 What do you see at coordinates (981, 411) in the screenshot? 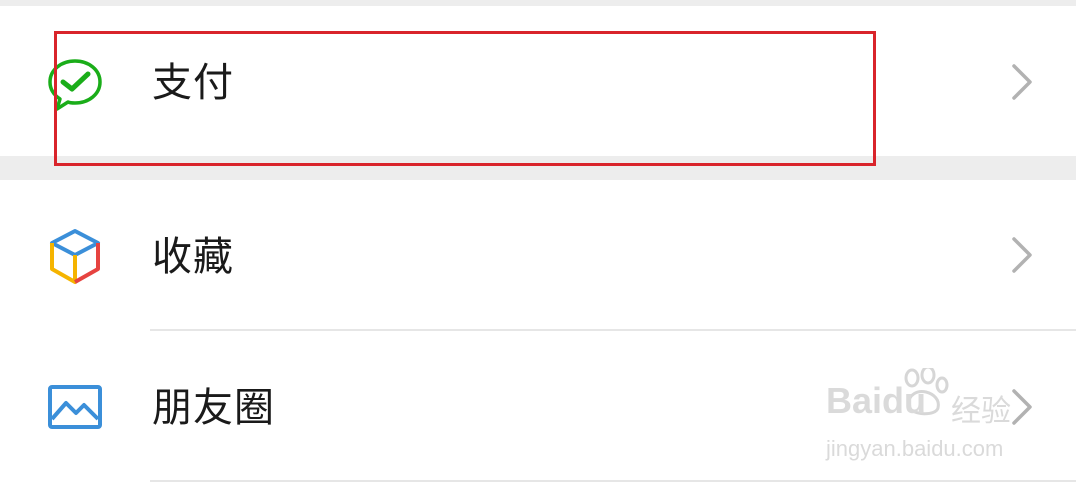
I see `watermark-brand-cn: 经验` at bounding box center [981, 411].